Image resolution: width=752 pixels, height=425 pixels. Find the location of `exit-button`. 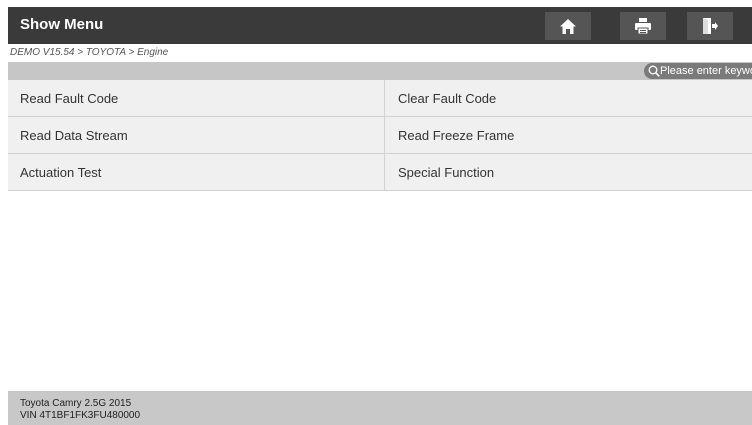

exit-button is located at coordinates (710, 26).